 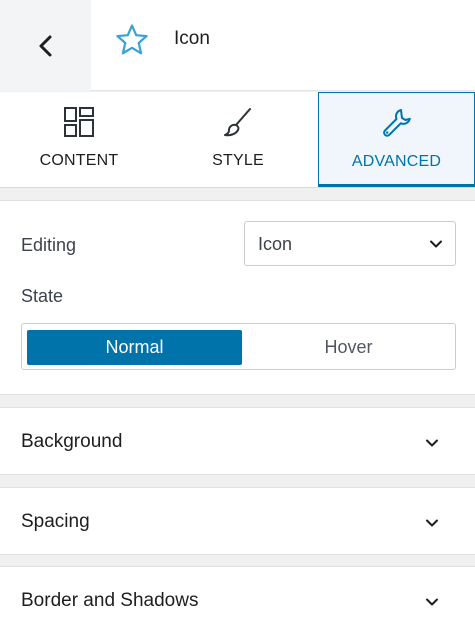 I want to click on state-toggle: Normal Hover, so click(x=238, y=346).